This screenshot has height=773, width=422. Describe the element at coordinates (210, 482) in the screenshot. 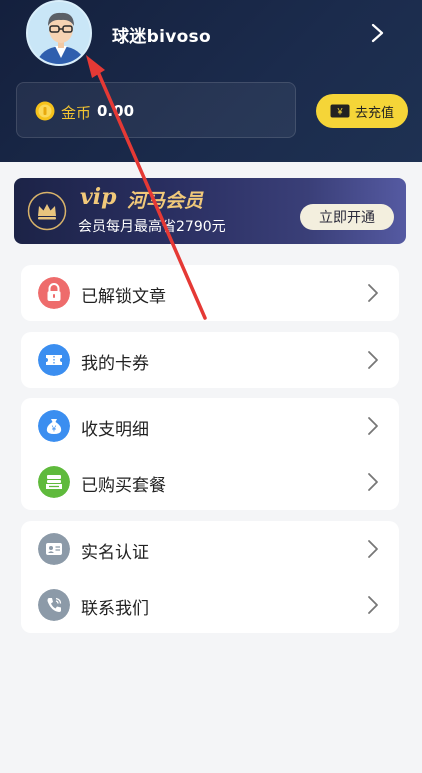

I see `menu-item-purchased-plans: 已购买套餐` at that location.